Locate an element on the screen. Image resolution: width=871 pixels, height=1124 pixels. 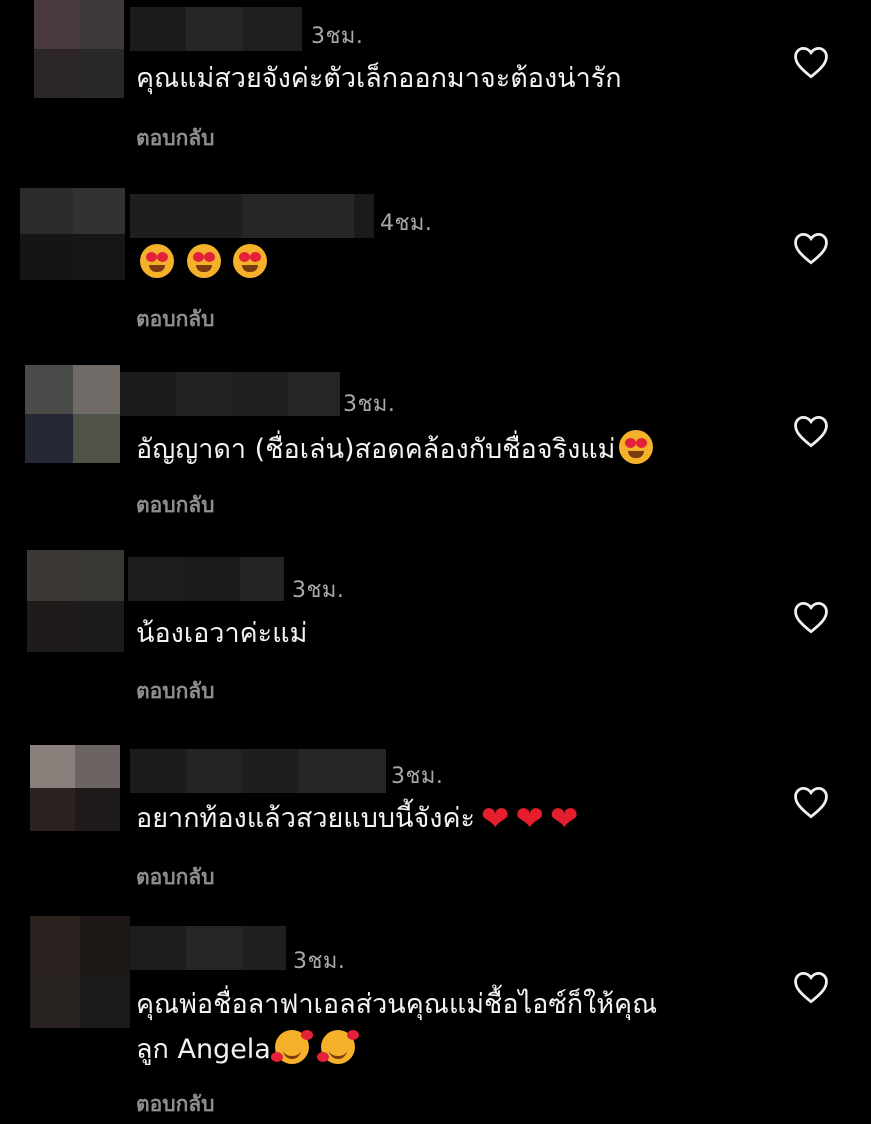
comment-text-row: อยากท้องแล้วสวยแบบนี้จังค่ะ ❤ ❤ ❤ is located at coordinates (357, 819).